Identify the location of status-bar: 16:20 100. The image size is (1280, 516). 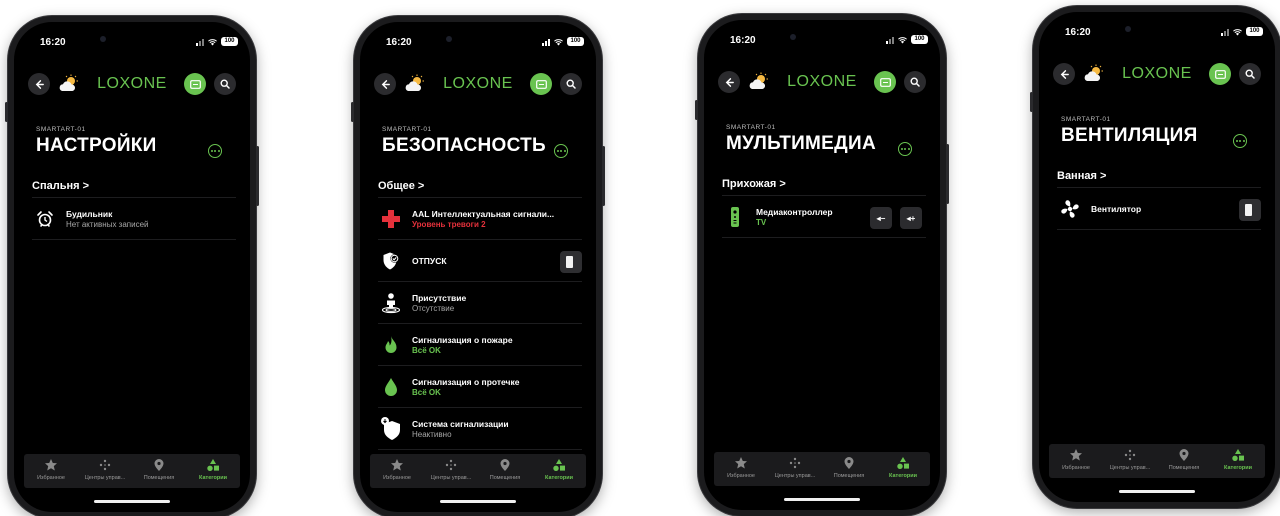
(1157, 34).